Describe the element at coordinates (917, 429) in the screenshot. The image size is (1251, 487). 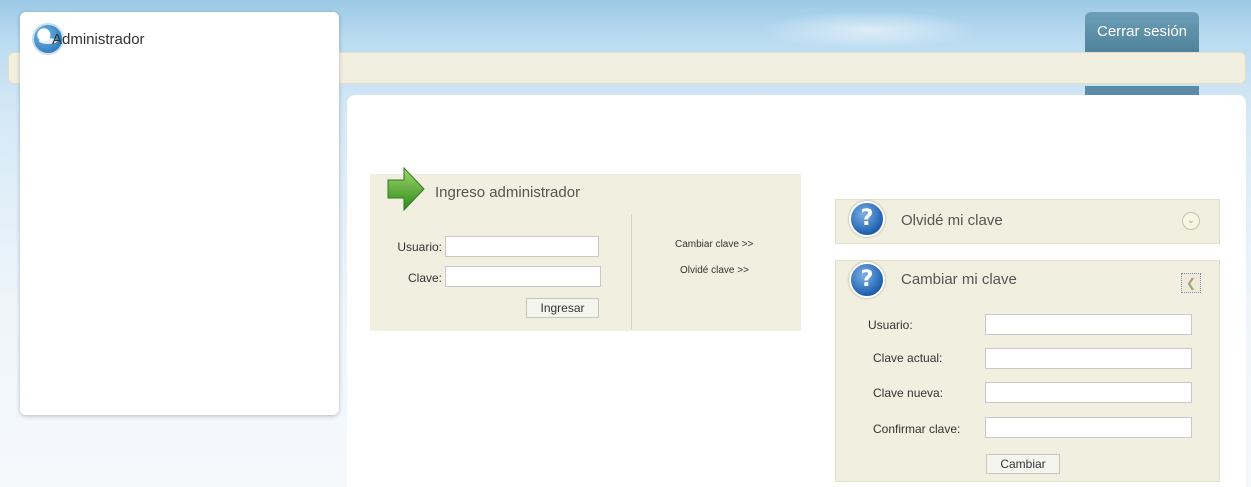
I see `confirm-password-label: Confirmar clave:` at that location.